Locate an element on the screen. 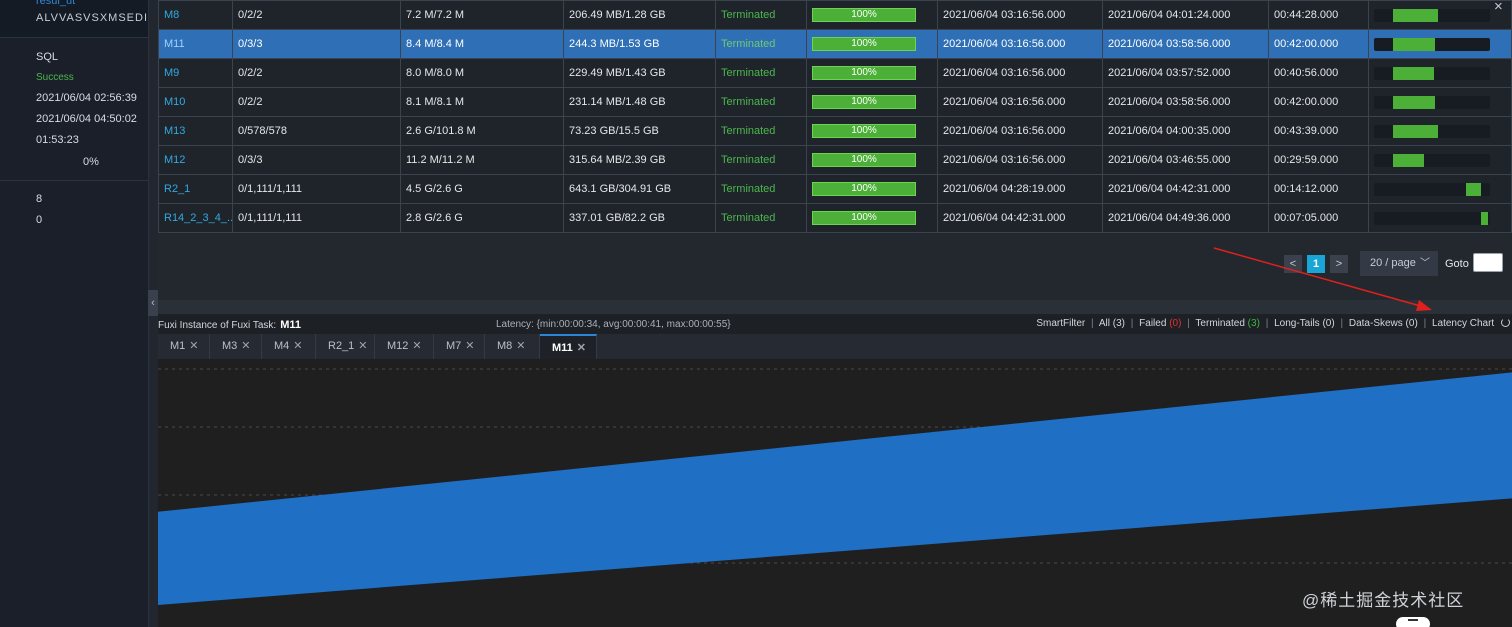 This screenshot has width=1512, height=627. latency-chart-link: Latency Chart is located at coordinates (1463, 323).